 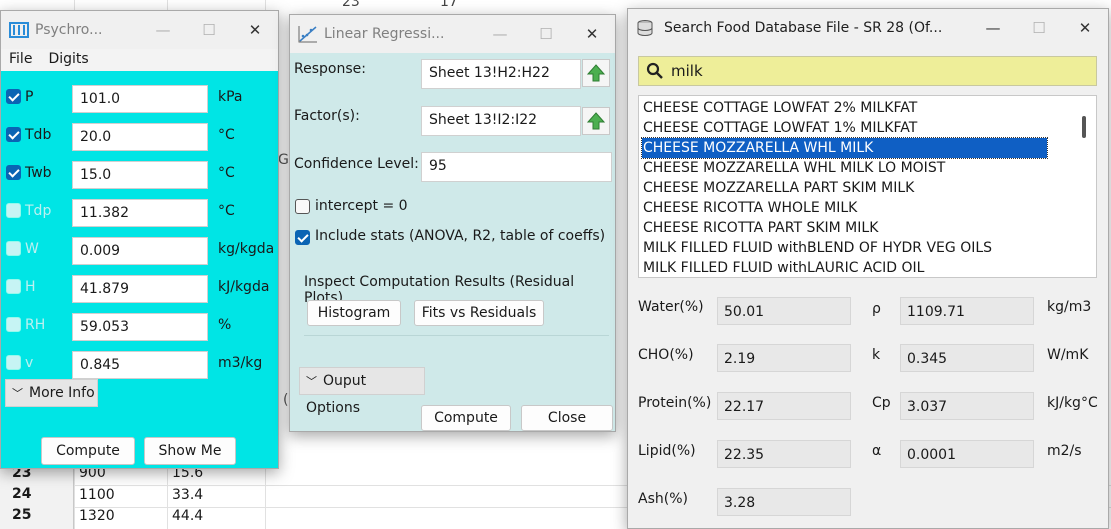 What do you see at coordinates (19, 30) in the screenshot?
I see `psychro-app-icon` at bounding box center [19, 30].